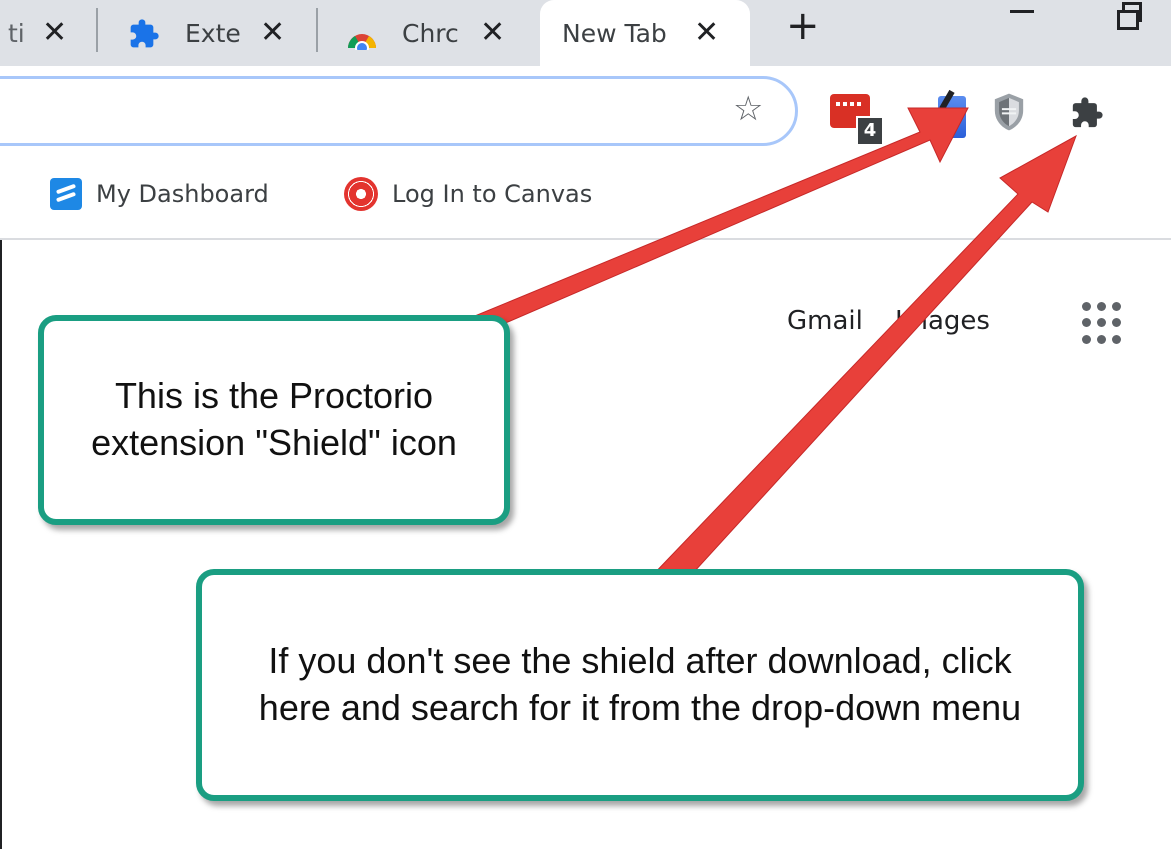  I want to click on shield-icon, so click(1009, 112).